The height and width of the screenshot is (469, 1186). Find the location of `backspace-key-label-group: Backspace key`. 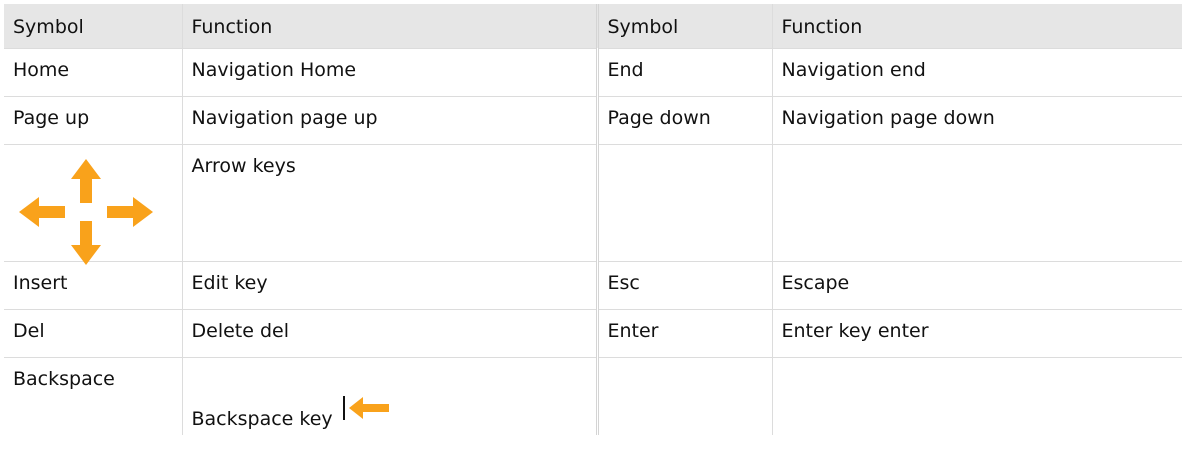

backspace-key-label-group: Backspace key is located at coordinates (290, 412).